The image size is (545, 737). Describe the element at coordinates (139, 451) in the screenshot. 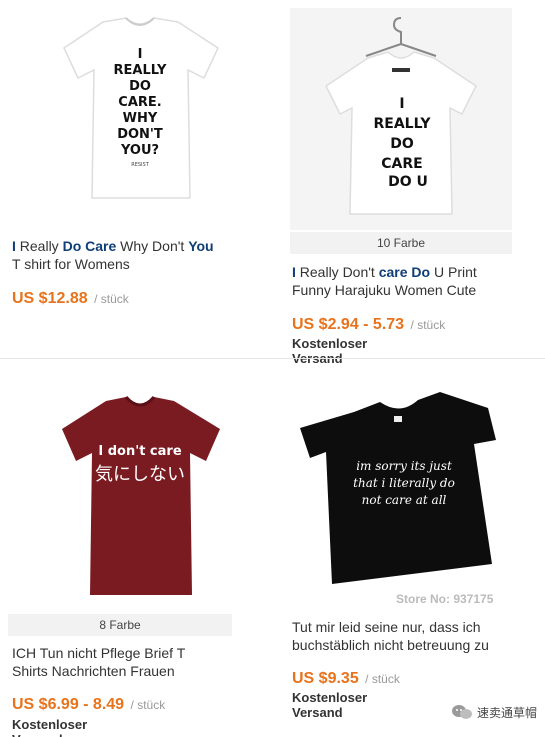

I see `shirt3-text-0: I don't care` at that location.